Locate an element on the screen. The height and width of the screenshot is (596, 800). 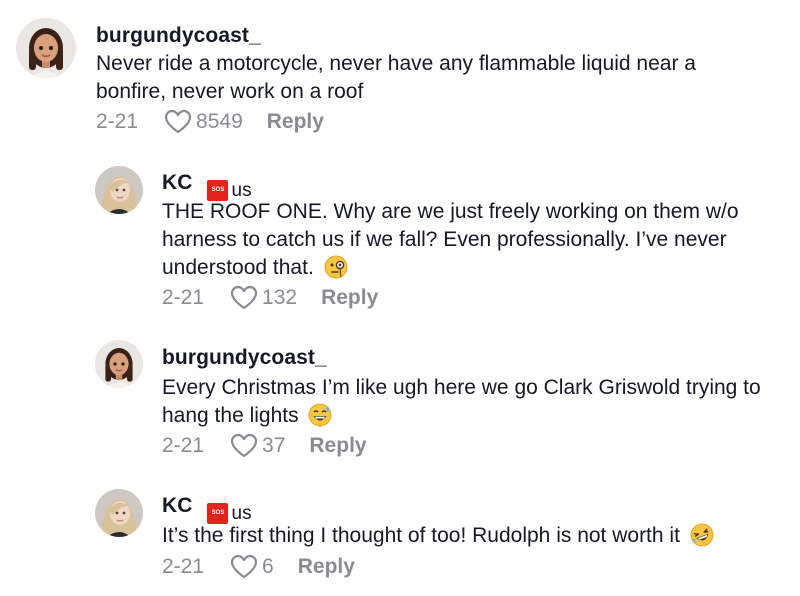
comment-meta: 2-21 132 Reply is located at coordinates (270, 298).